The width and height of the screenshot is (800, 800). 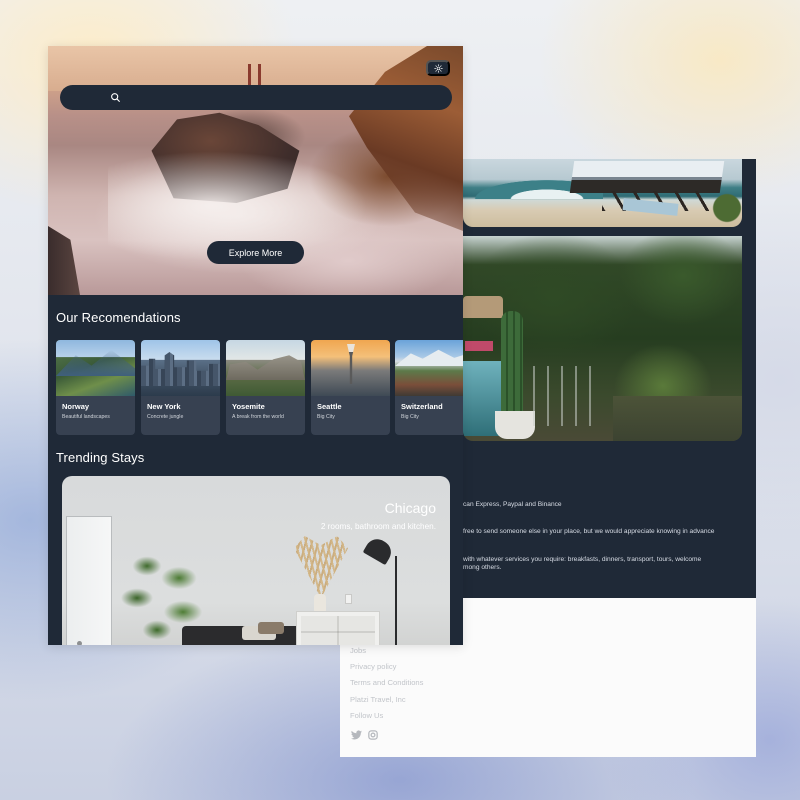 I want to click on beach-house-image, so click(x=602, y=193).